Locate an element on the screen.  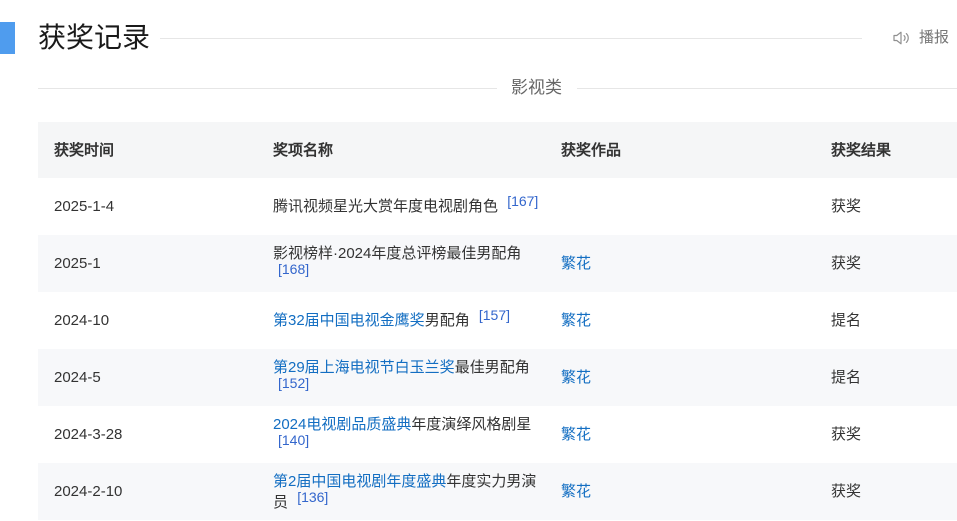
column-header-date: 获奖时间 is located at coordinates (84, 150).